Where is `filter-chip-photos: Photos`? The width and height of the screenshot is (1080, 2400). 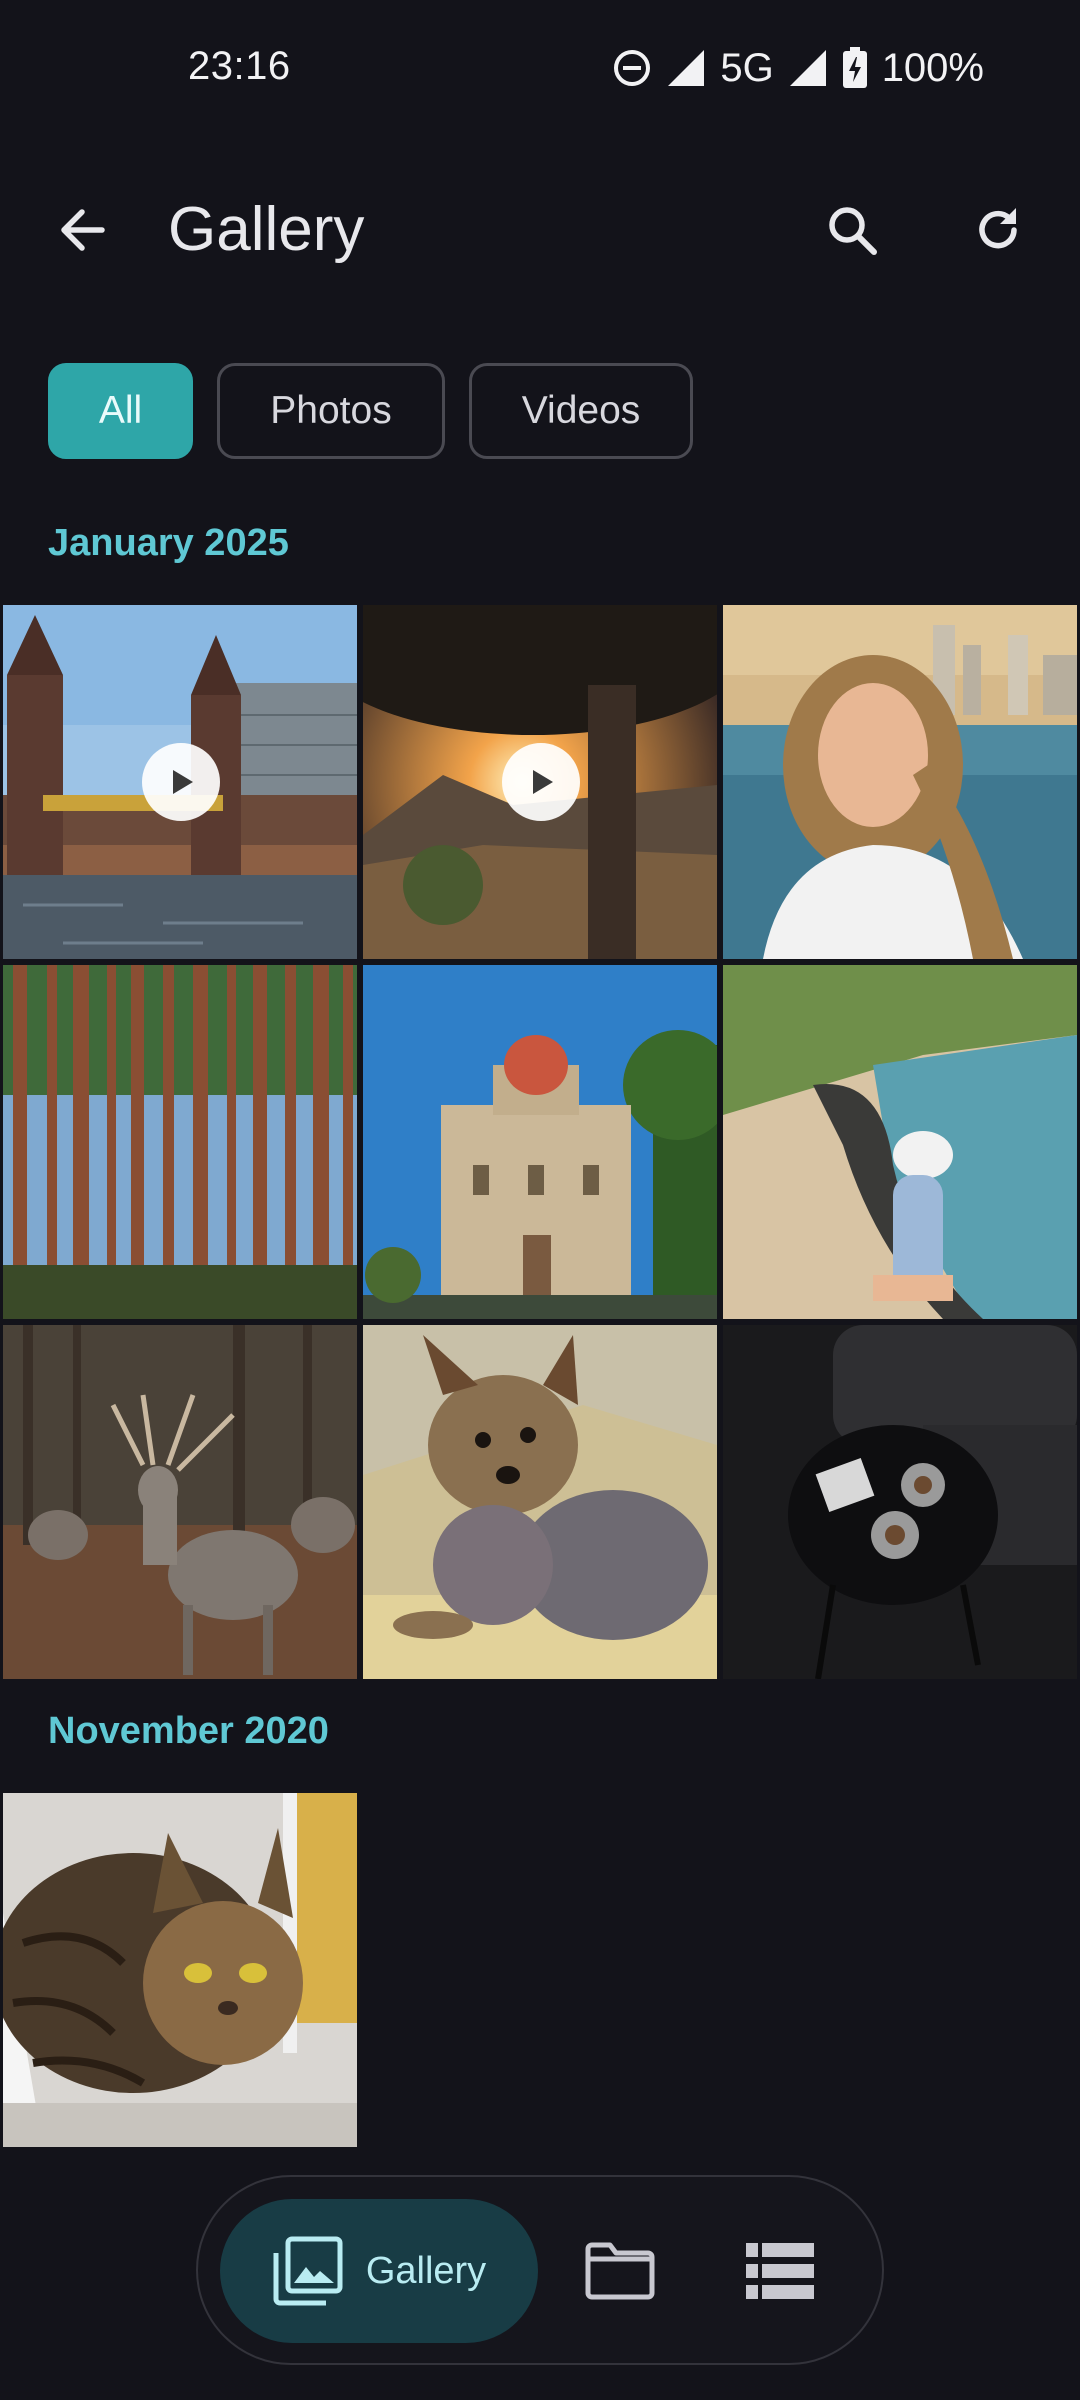
filter-chip-photos: Photos is located at coordinates (331, 411).